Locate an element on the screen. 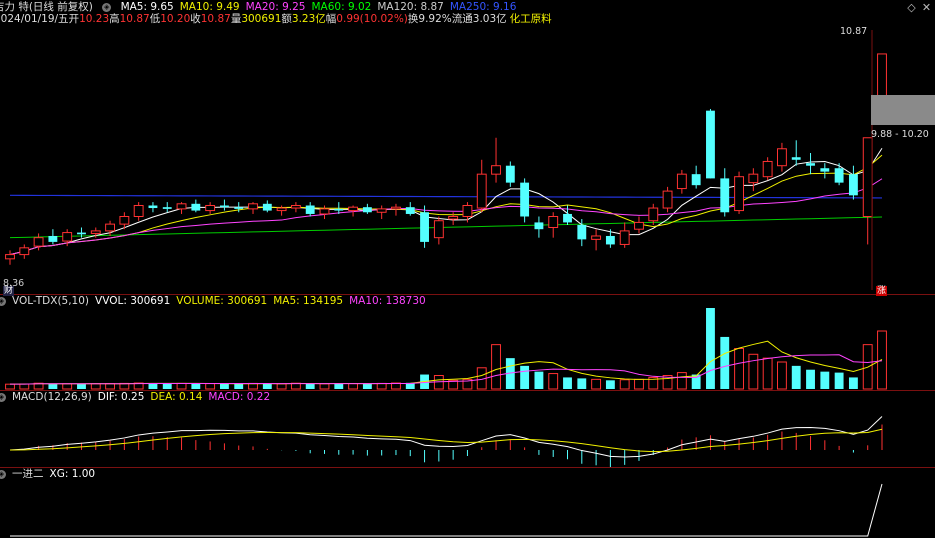  high-price-marker: 10.87 is located at coordinates (854, 31).